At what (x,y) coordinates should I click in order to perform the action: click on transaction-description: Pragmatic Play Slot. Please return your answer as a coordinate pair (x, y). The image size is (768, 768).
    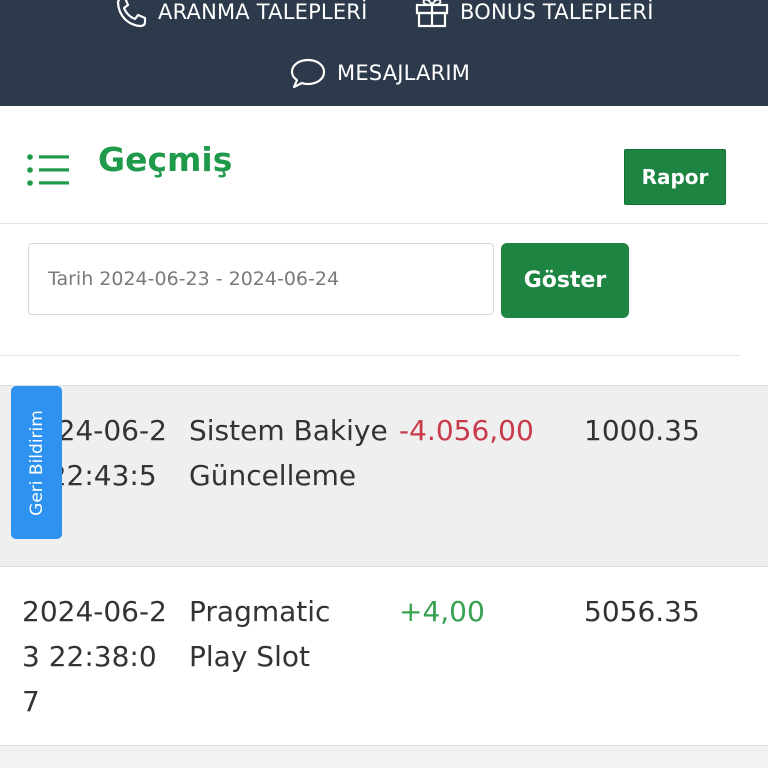
    Looking at the image, I should click on (260, 634).